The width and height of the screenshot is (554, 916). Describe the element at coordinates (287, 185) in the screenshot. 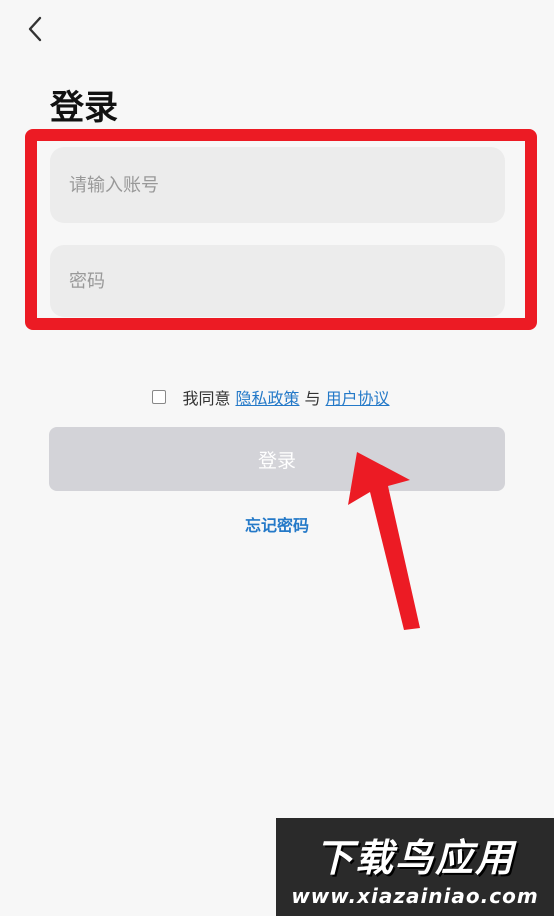

I see `account-input` at that location.